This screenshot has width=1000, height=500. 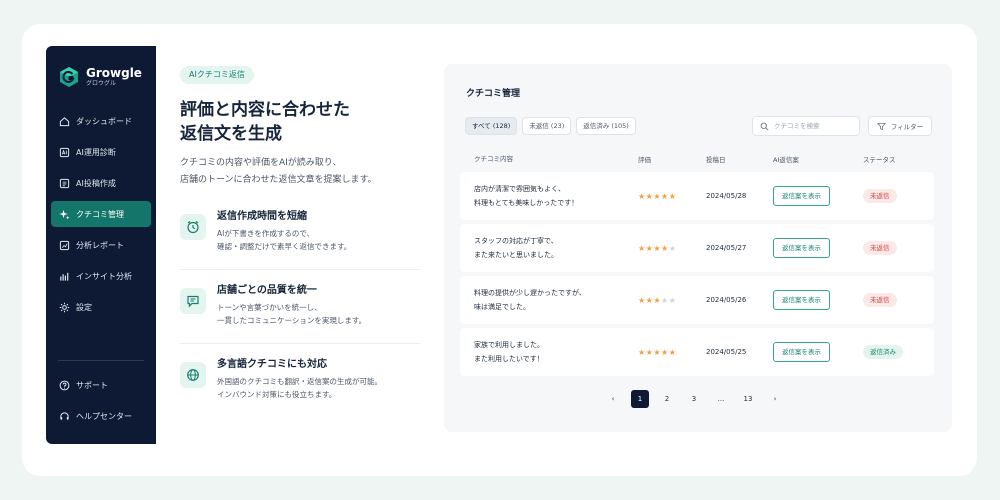 I want to click on page-button-3: 3, so click(x=694, y=399).